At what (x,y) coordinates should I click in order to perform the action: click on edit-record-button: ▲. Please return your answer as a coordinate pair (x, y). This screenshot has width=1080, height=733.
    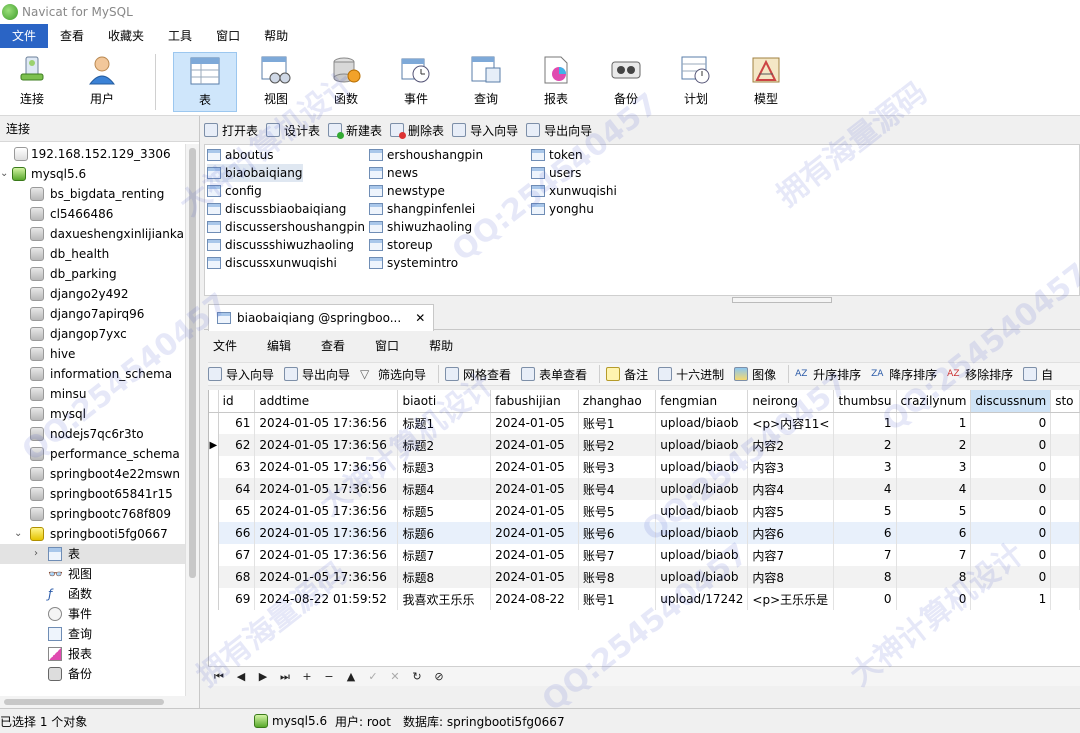
    Looking at the image, I should click on (351, 676).